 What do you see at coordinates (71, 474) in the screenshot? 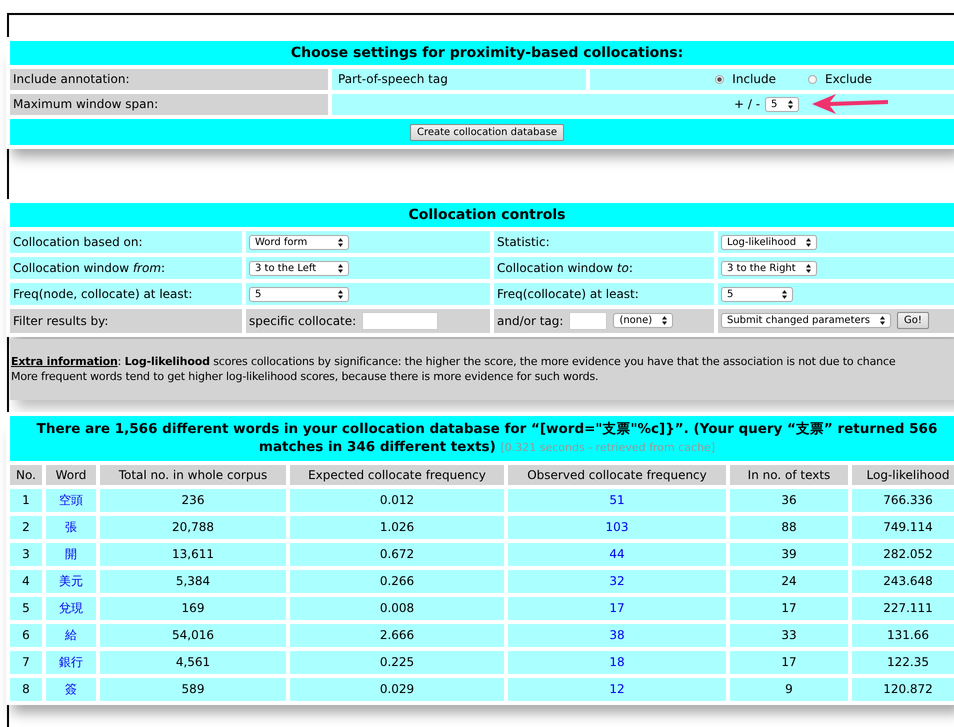
I see `column-header: Word` at bounding box center [71, 474].